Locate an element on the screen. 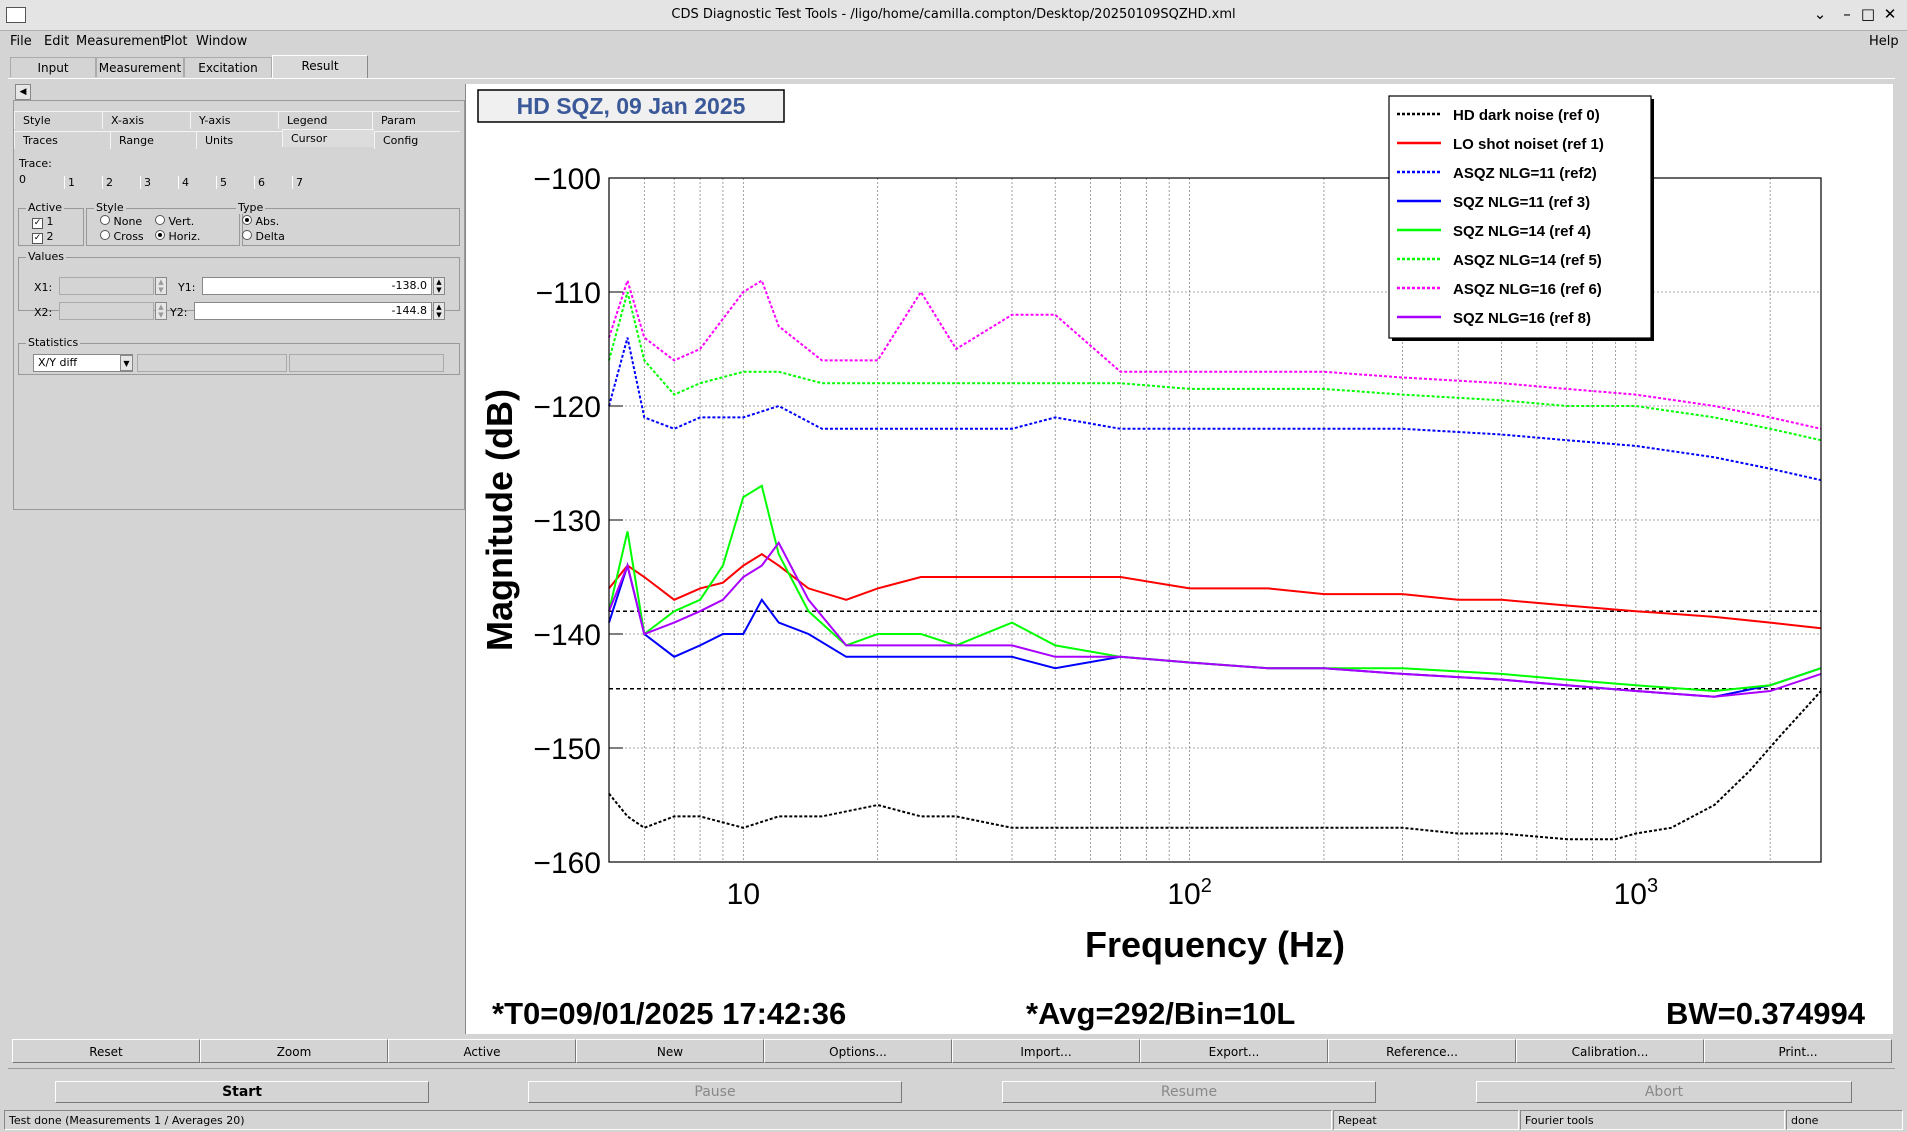 The image size is (1907, 1132). y2-field: -144.8 is located at coordinates (313, 311).